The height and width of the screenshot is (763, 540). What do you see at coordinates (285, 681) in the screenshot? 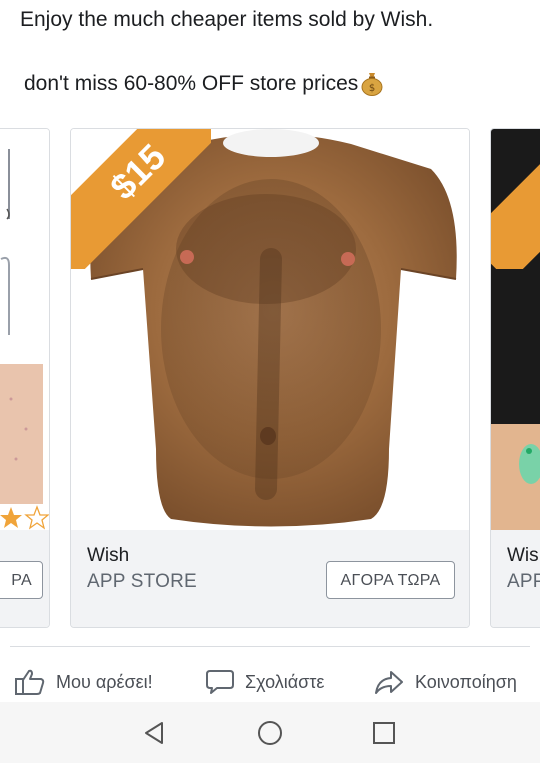
I see `comment-label: Σχολιάστε` at bounding box center [285, 681].